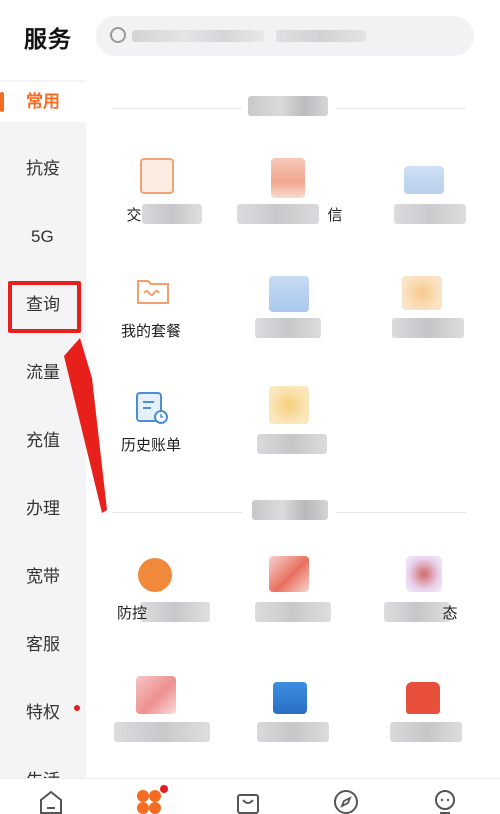 Image resolution: width=500 pixels, height=814 pixels. Describe the element at coordinates (157, 176) in the screenshot. I see `bill-icon` at that location.